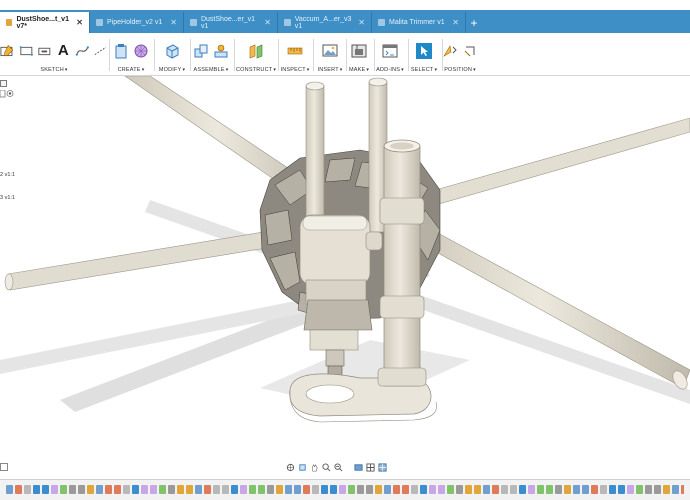 Image resolution: width=690 pixels, height=500 pixels. I want to click on slot-icon, so click(44, 51).